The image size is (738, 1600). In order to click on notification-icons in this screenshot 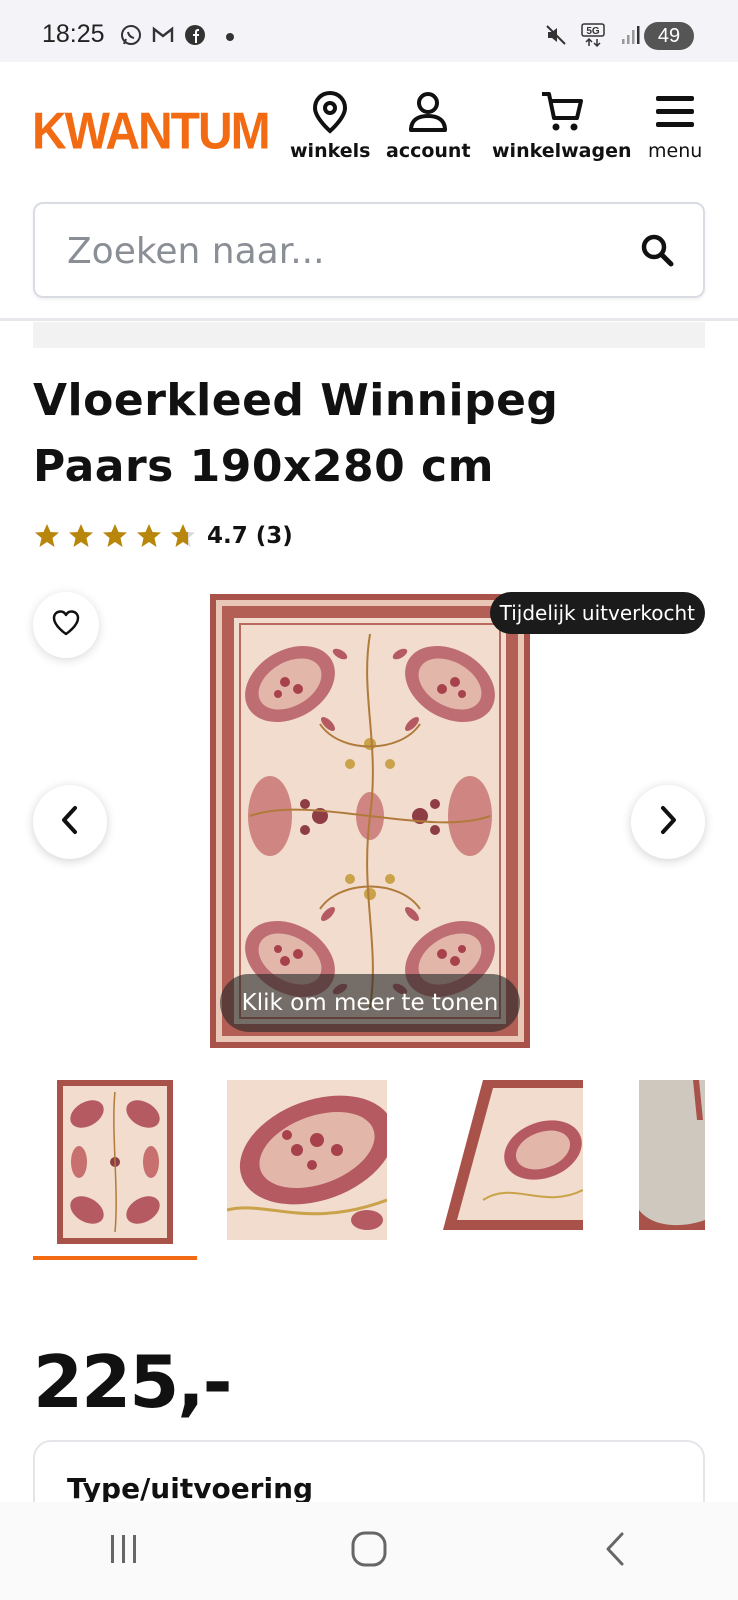, I will do `click(163, 35)`.